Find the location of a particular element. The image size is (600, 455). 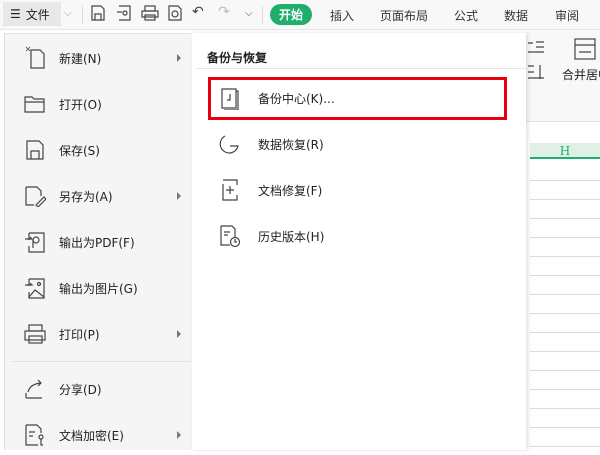

data-recovery-icon is located at coordinates (230, 144).